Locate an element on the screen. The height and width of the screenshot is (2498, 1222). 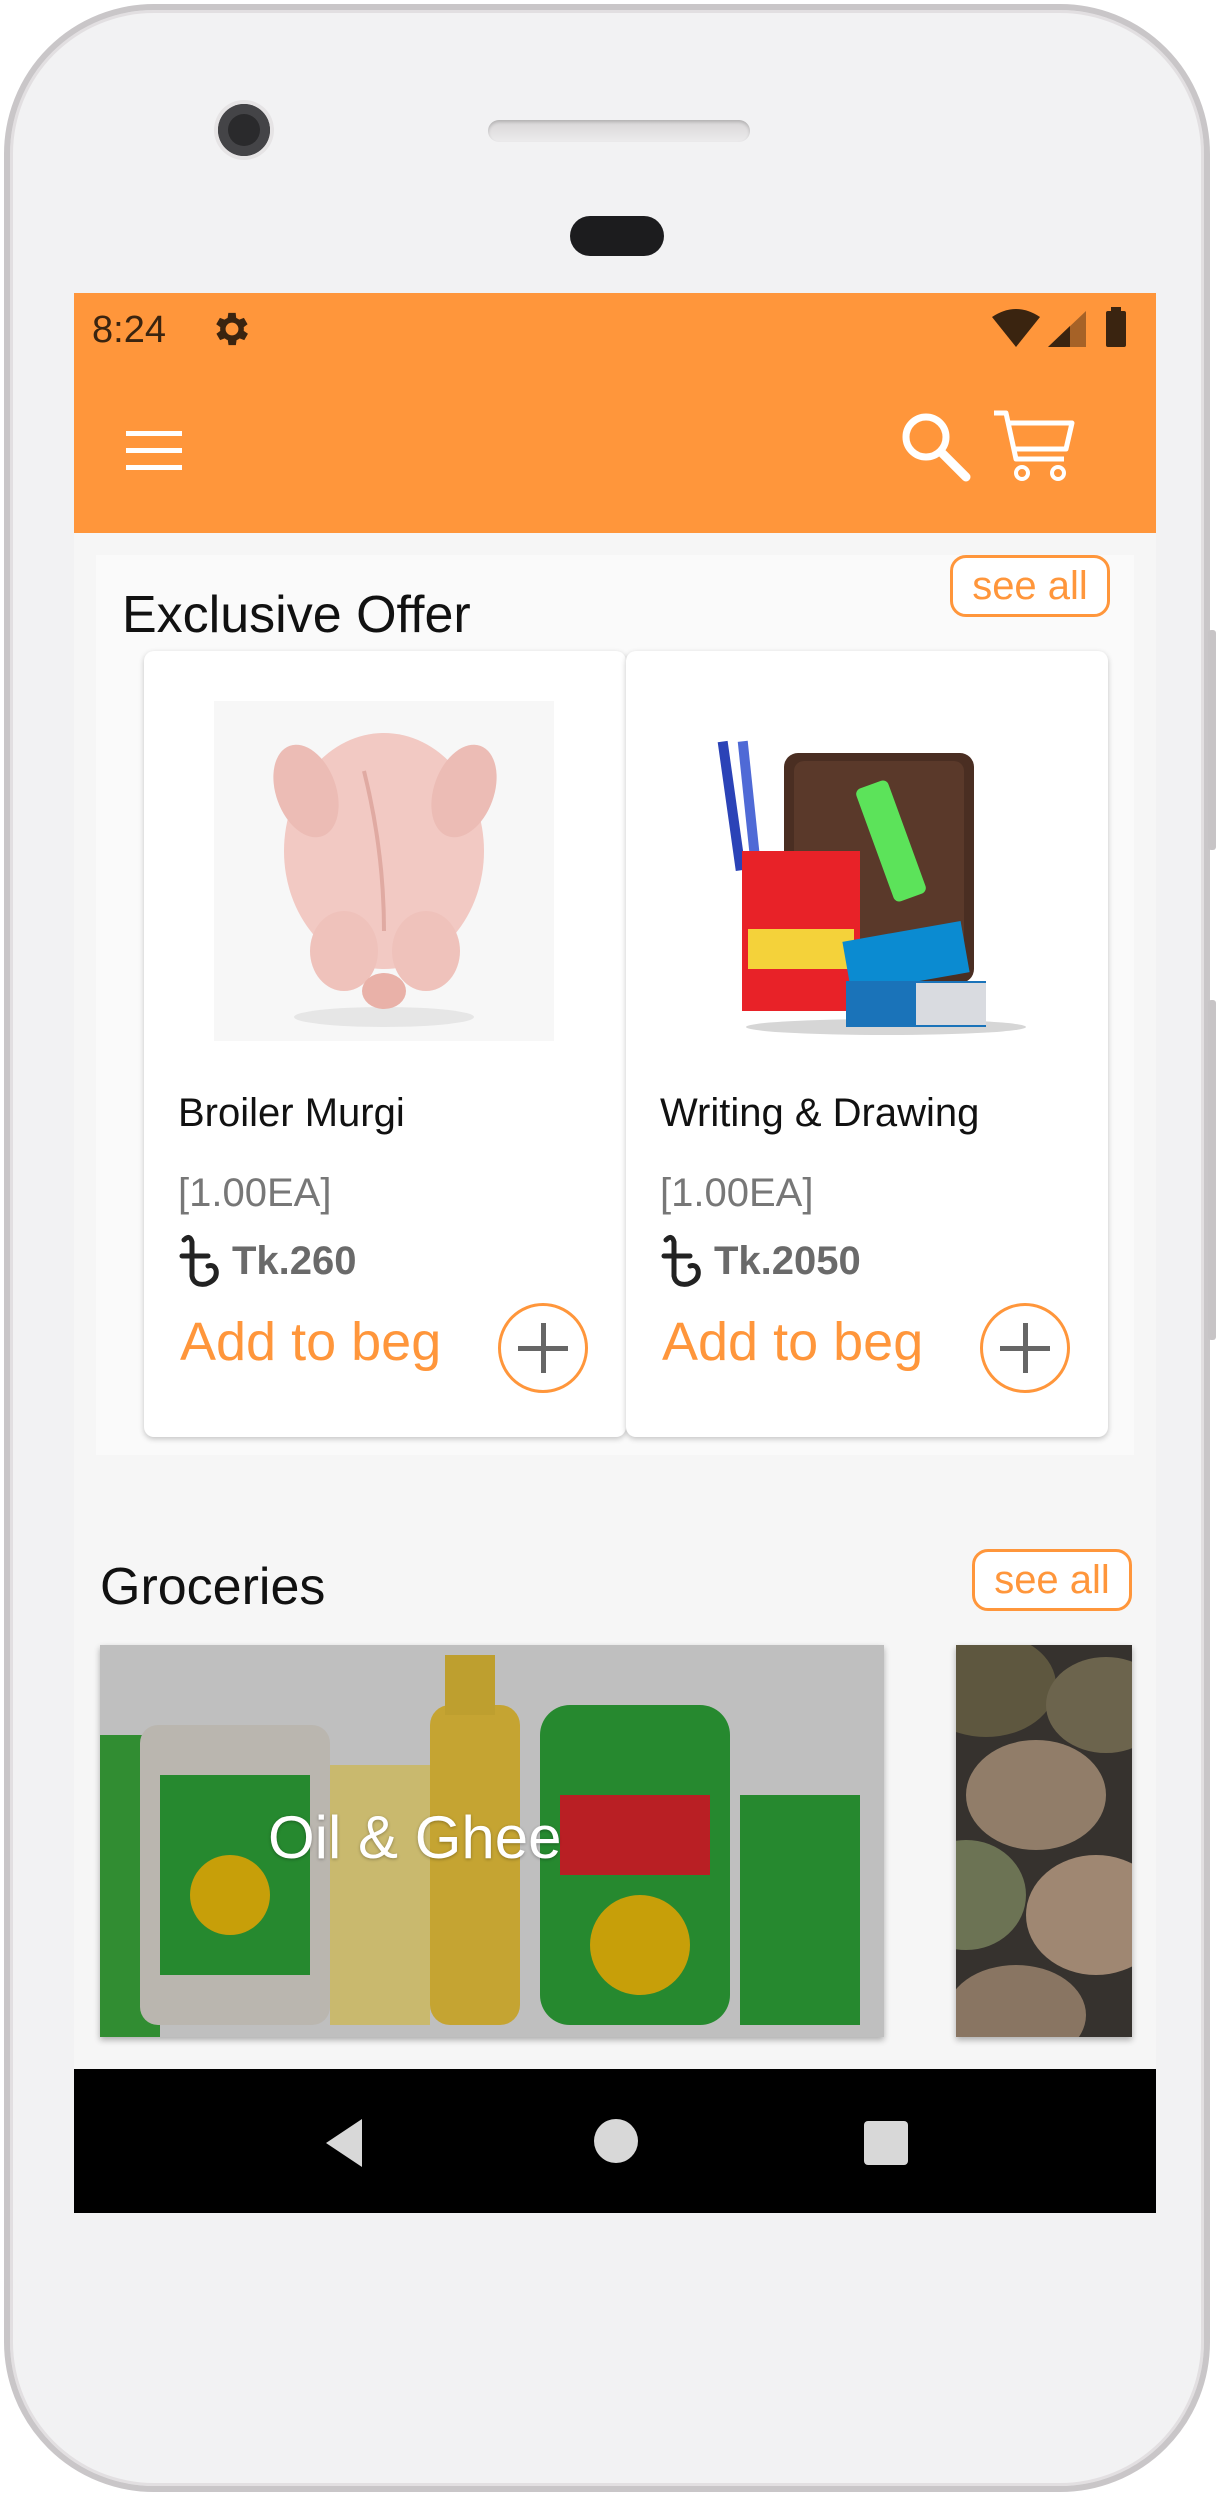
status-icons is located at coordinates (1059, 327).